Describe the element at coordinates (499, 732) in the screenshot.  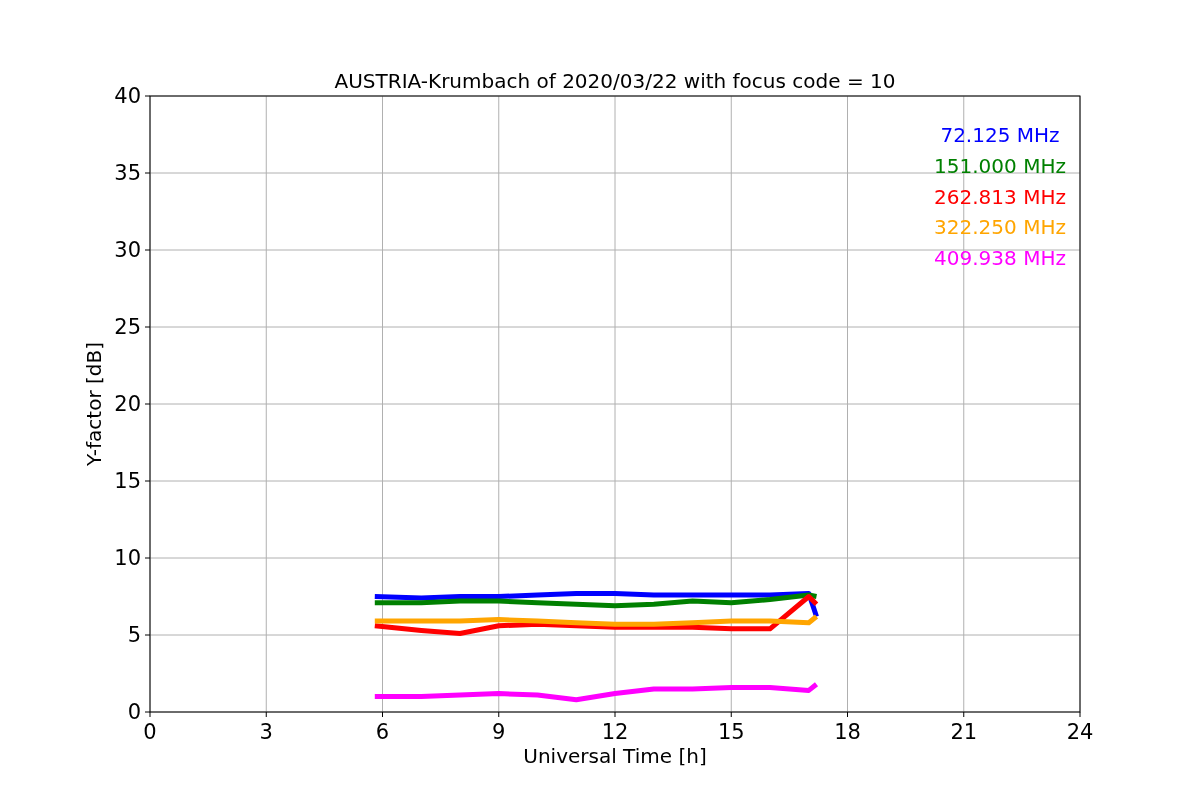
I see `axis-tick-label: 9` at that location.